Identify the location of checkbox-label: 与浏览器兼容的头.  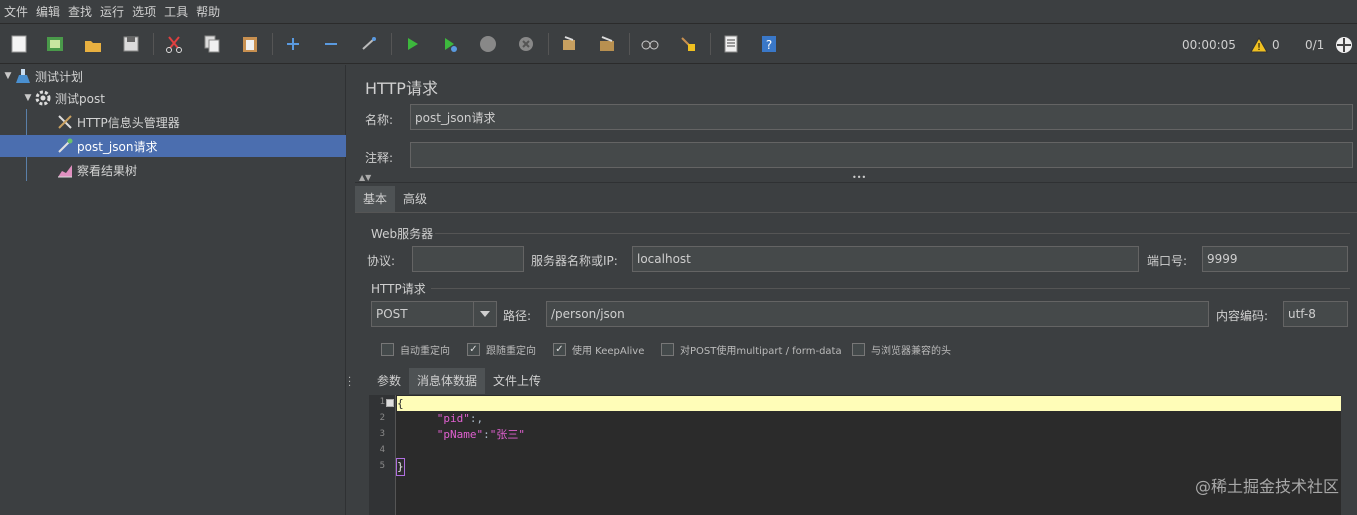
(911, 351).